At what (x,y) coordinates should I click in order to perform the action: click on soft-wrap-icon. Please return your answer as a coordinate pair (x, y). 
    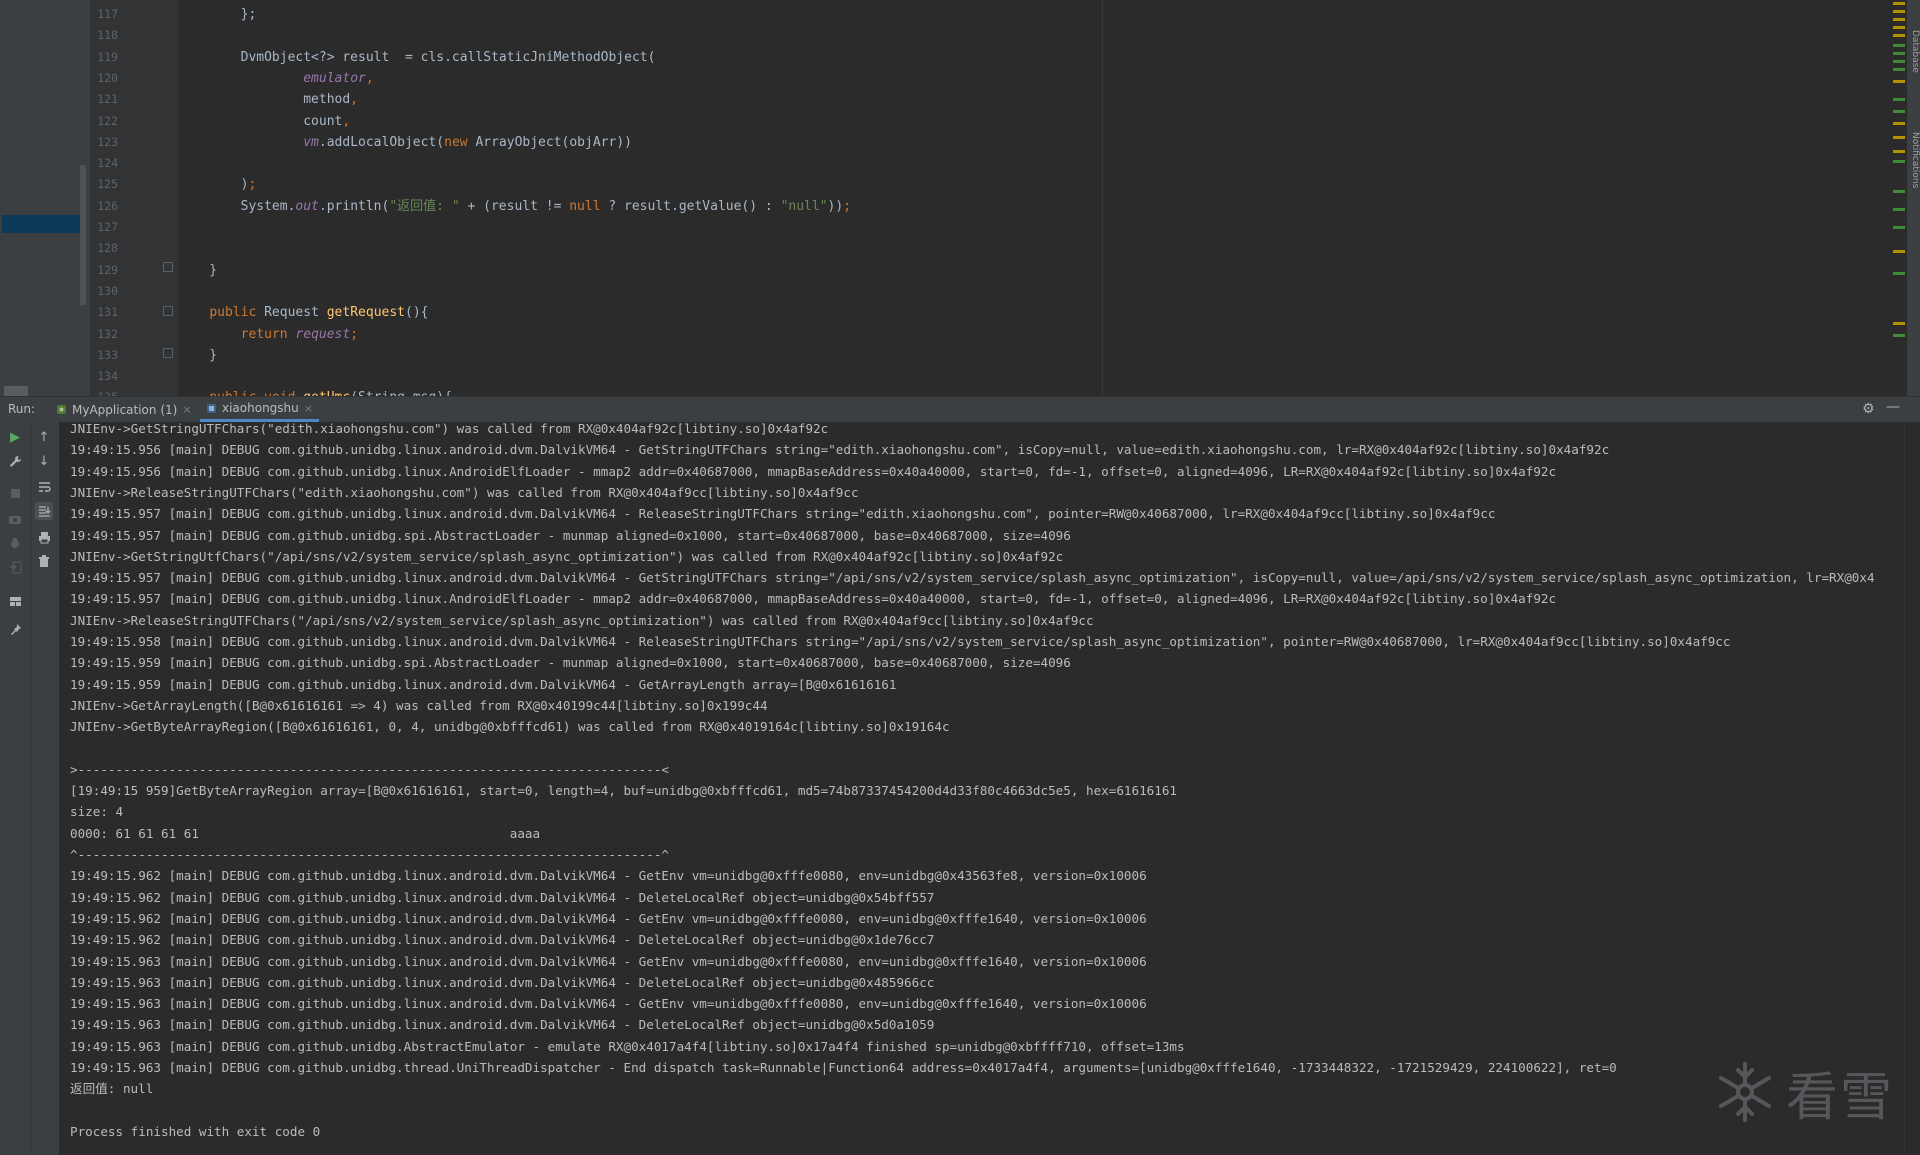
    Looking at the image, I should click on (44, 487).